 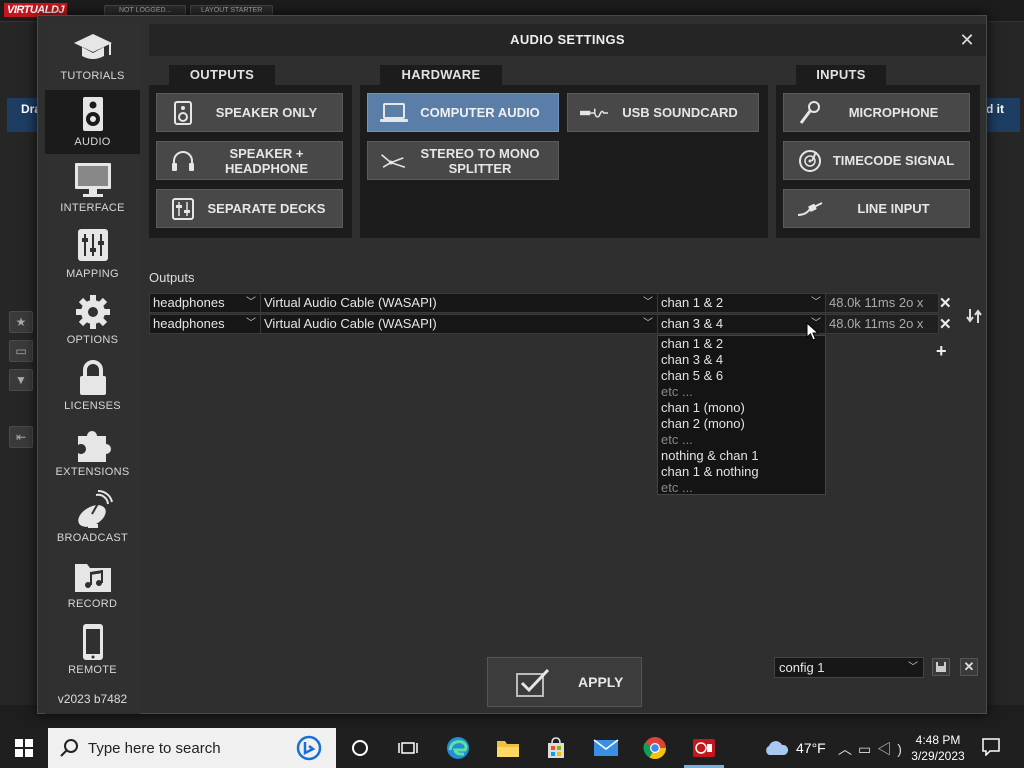 I want to click on dropdown-option: nothing & chan 1, so click(x=741, y=456).